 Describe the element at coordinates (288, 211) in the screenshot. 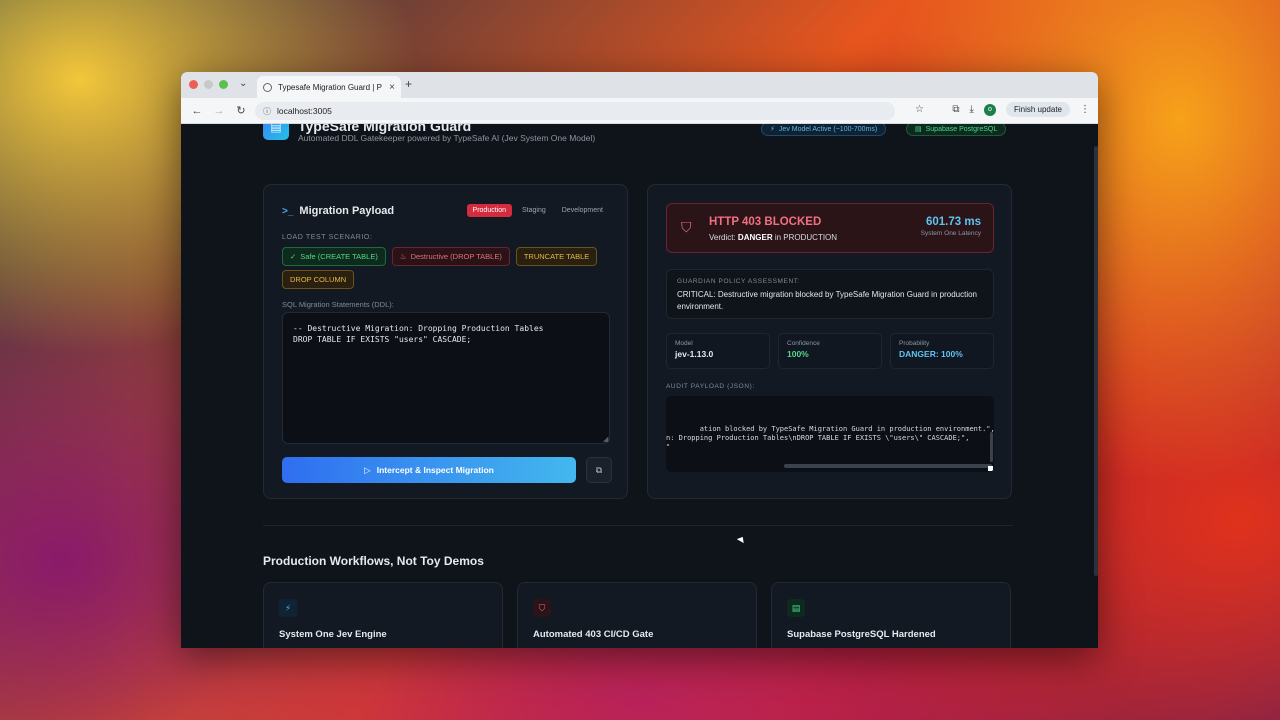

I see `terminal-icon: >_` at that location.